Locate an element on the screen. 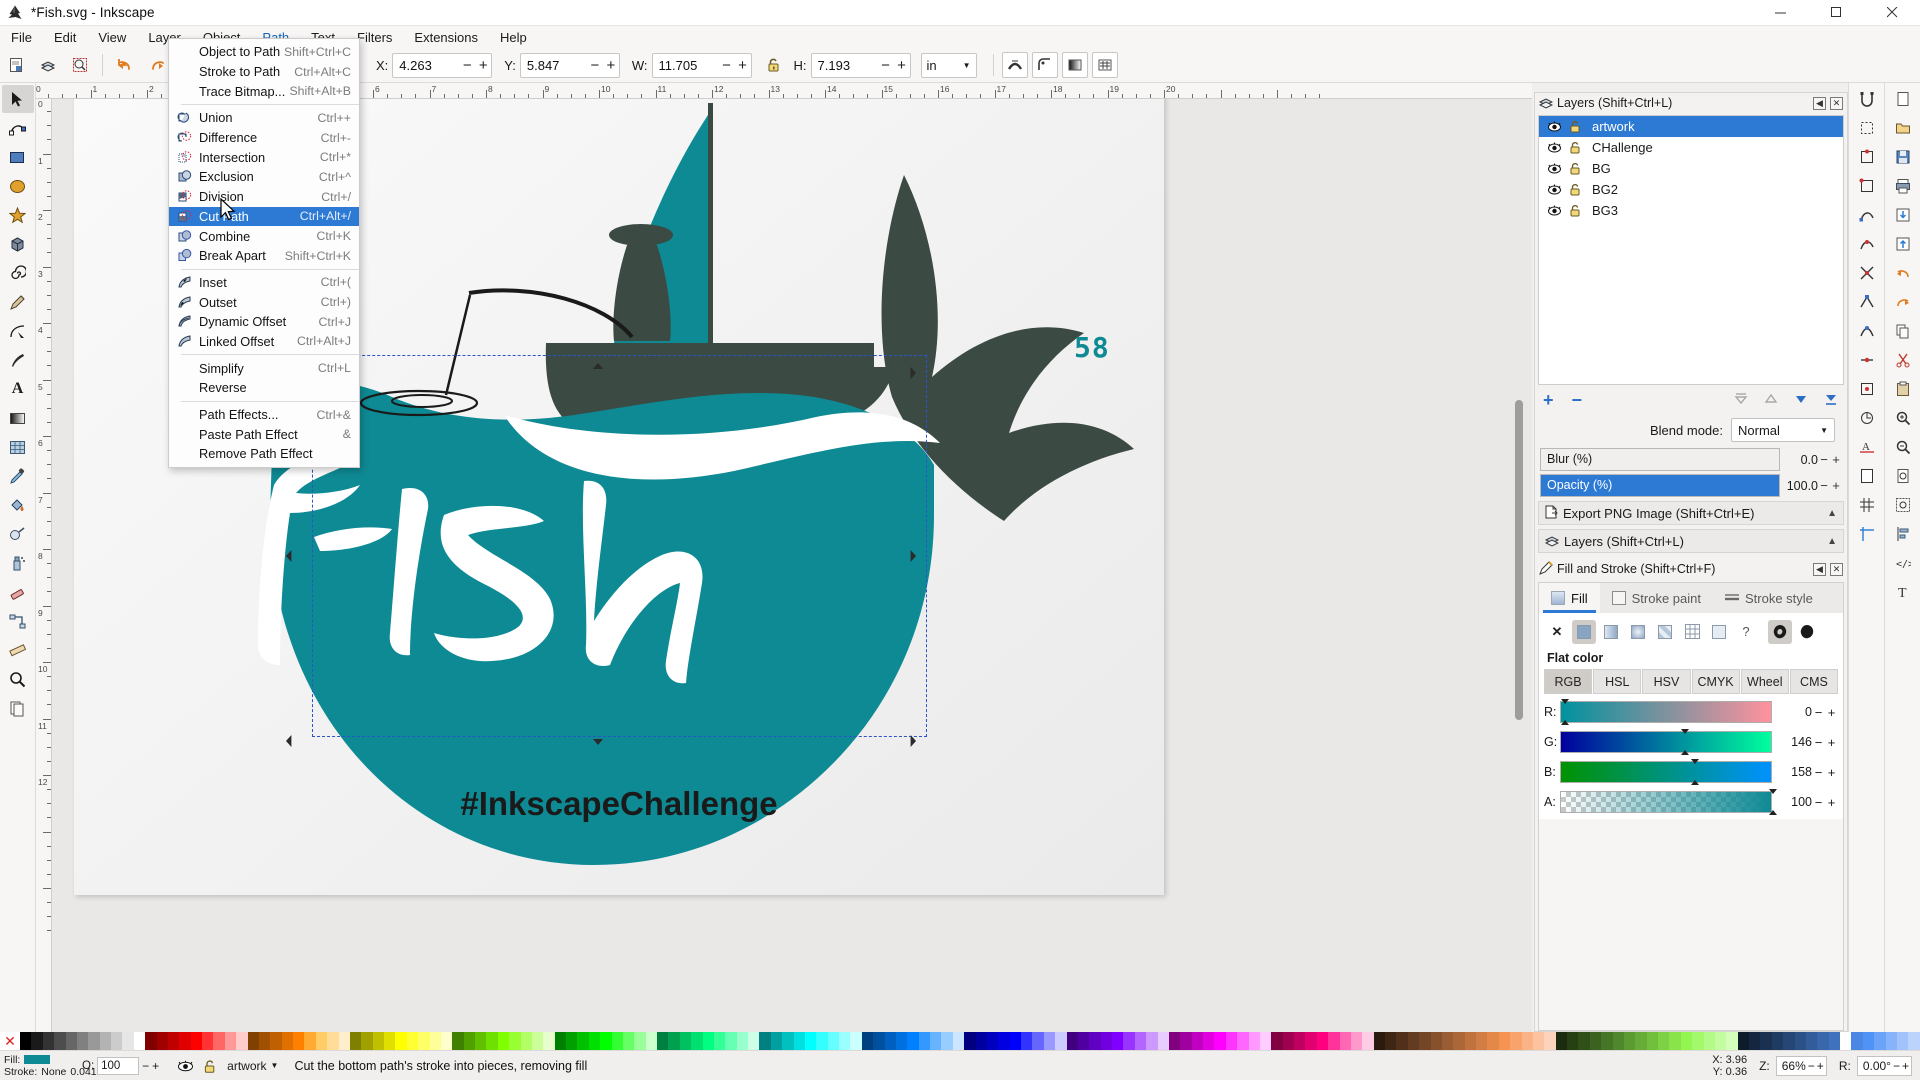 This screenshot has height=1080, width=1920. menu-help: Help is located at coordinates (513, 37).